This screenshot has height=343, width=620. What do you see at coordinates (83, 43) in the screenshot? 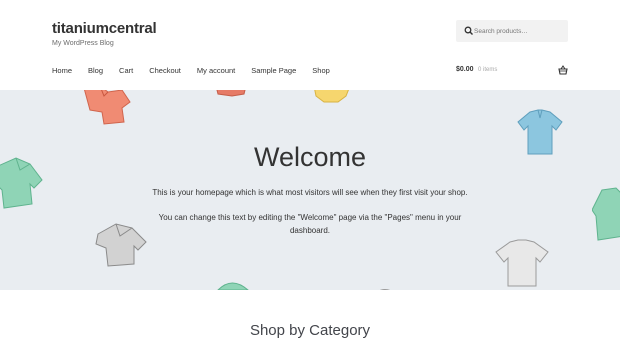
I see `site-tagline: My WordPress Blog` at bounding box center [83, 43].